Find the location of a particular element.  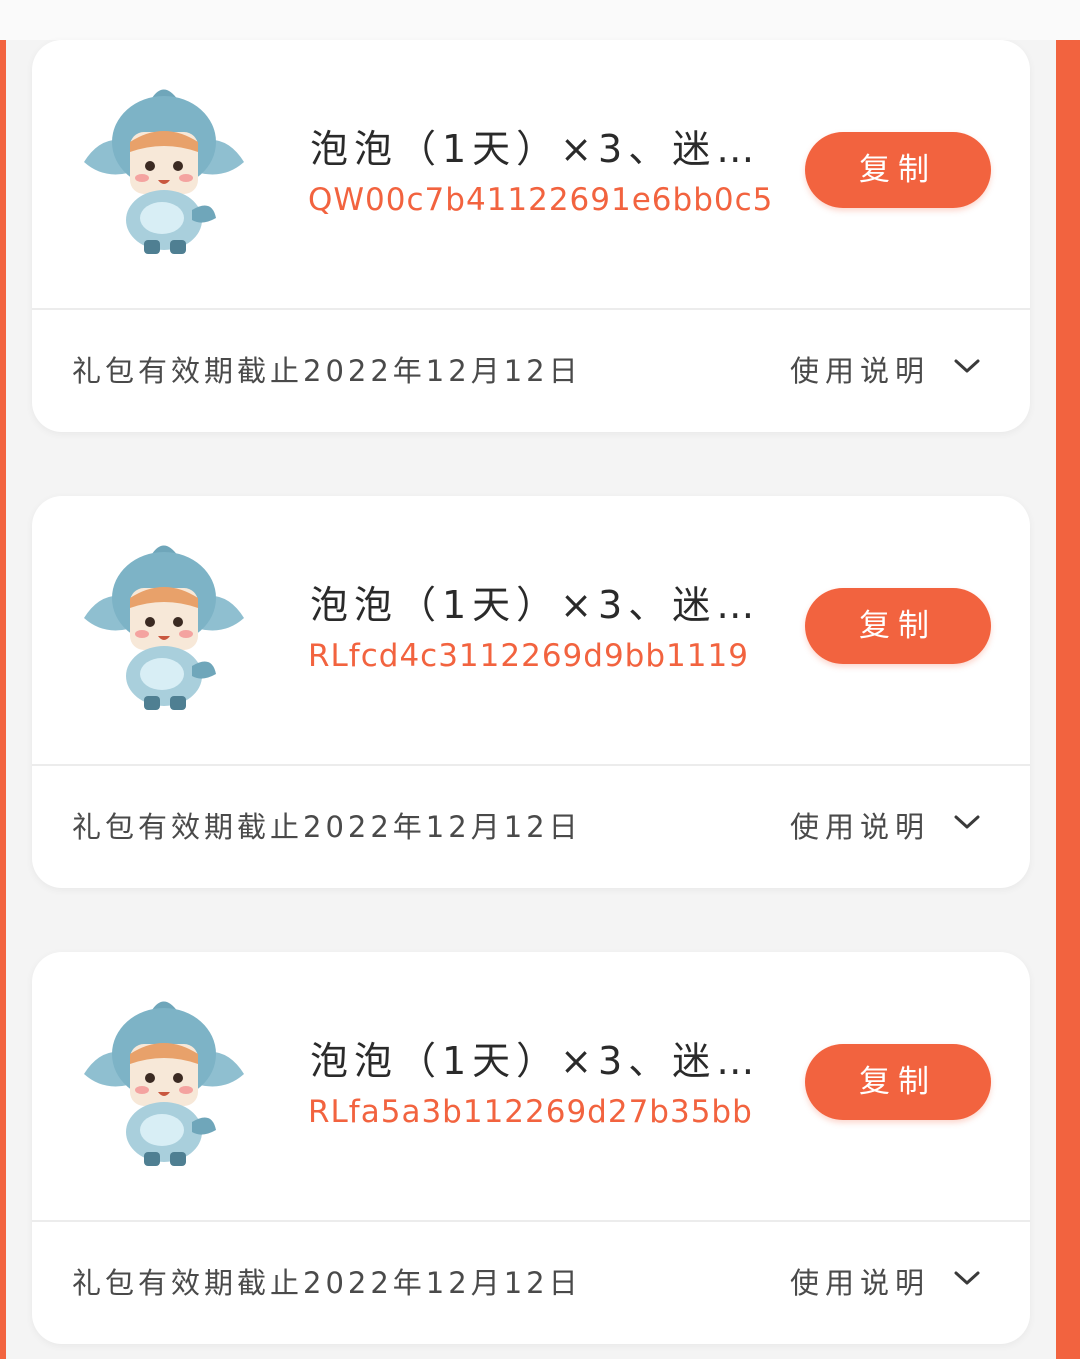

gift-pack-code: RLfcd4c3112269d9bb1119 is located at coordinates (528, 656).